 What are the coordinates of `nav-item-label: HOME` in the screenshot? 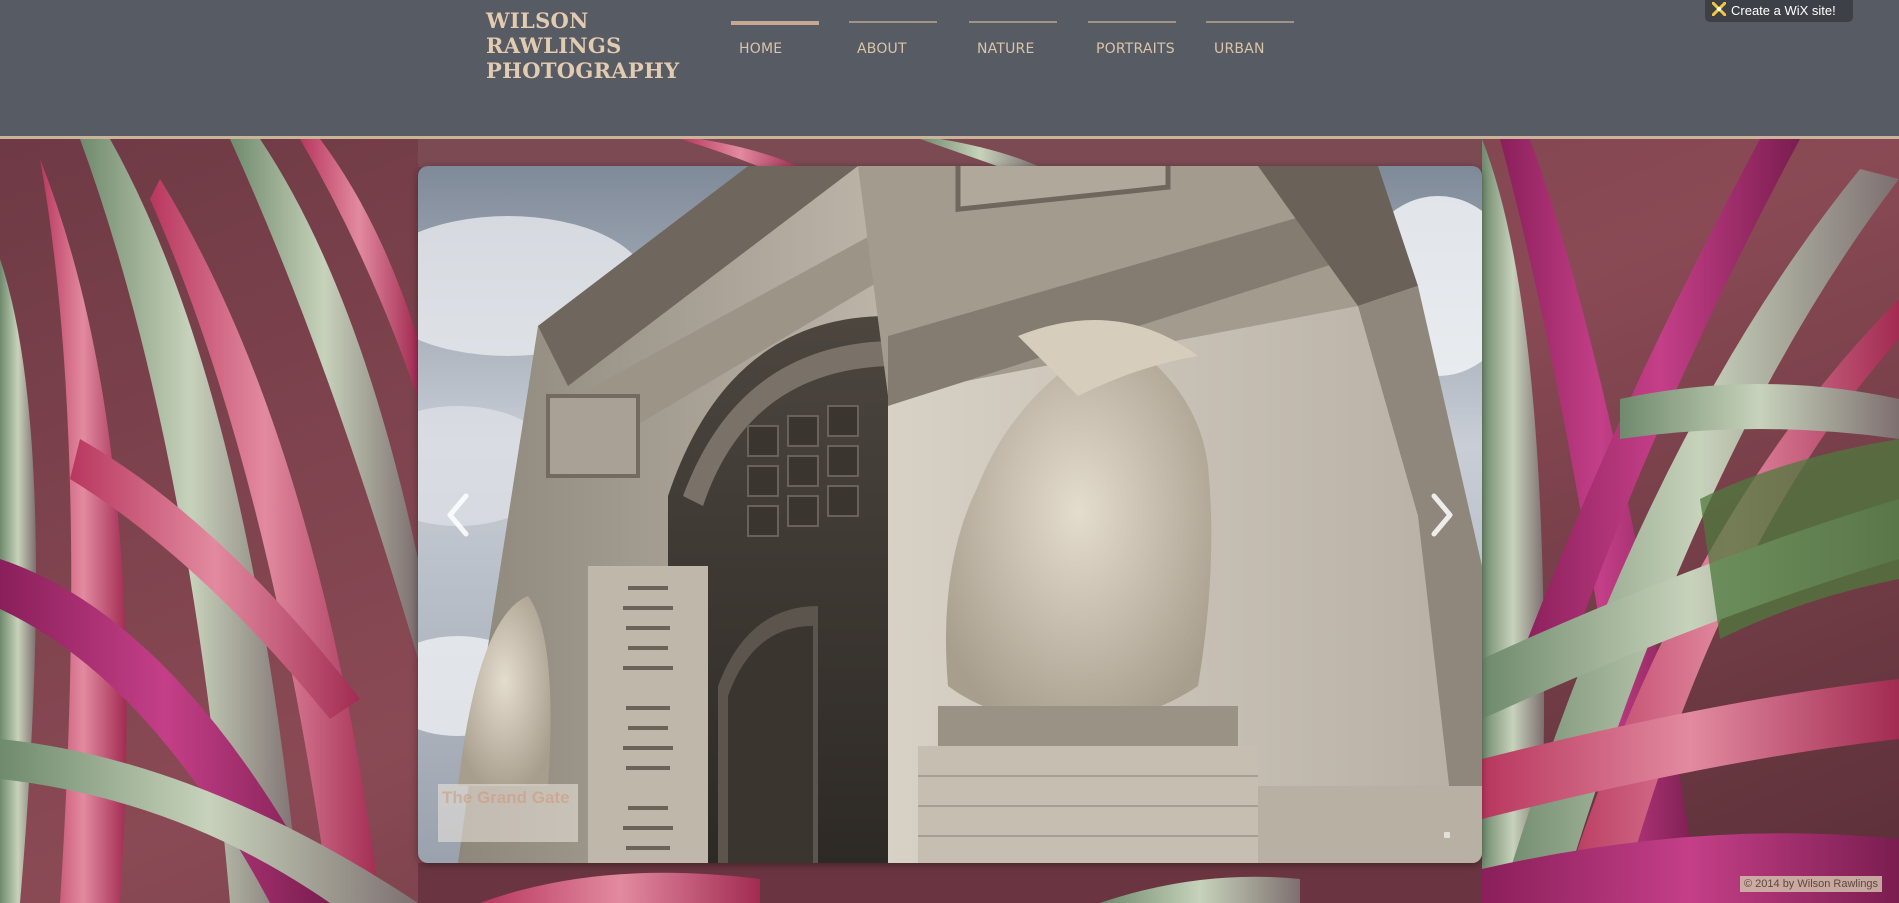 It's located at (761, 49).